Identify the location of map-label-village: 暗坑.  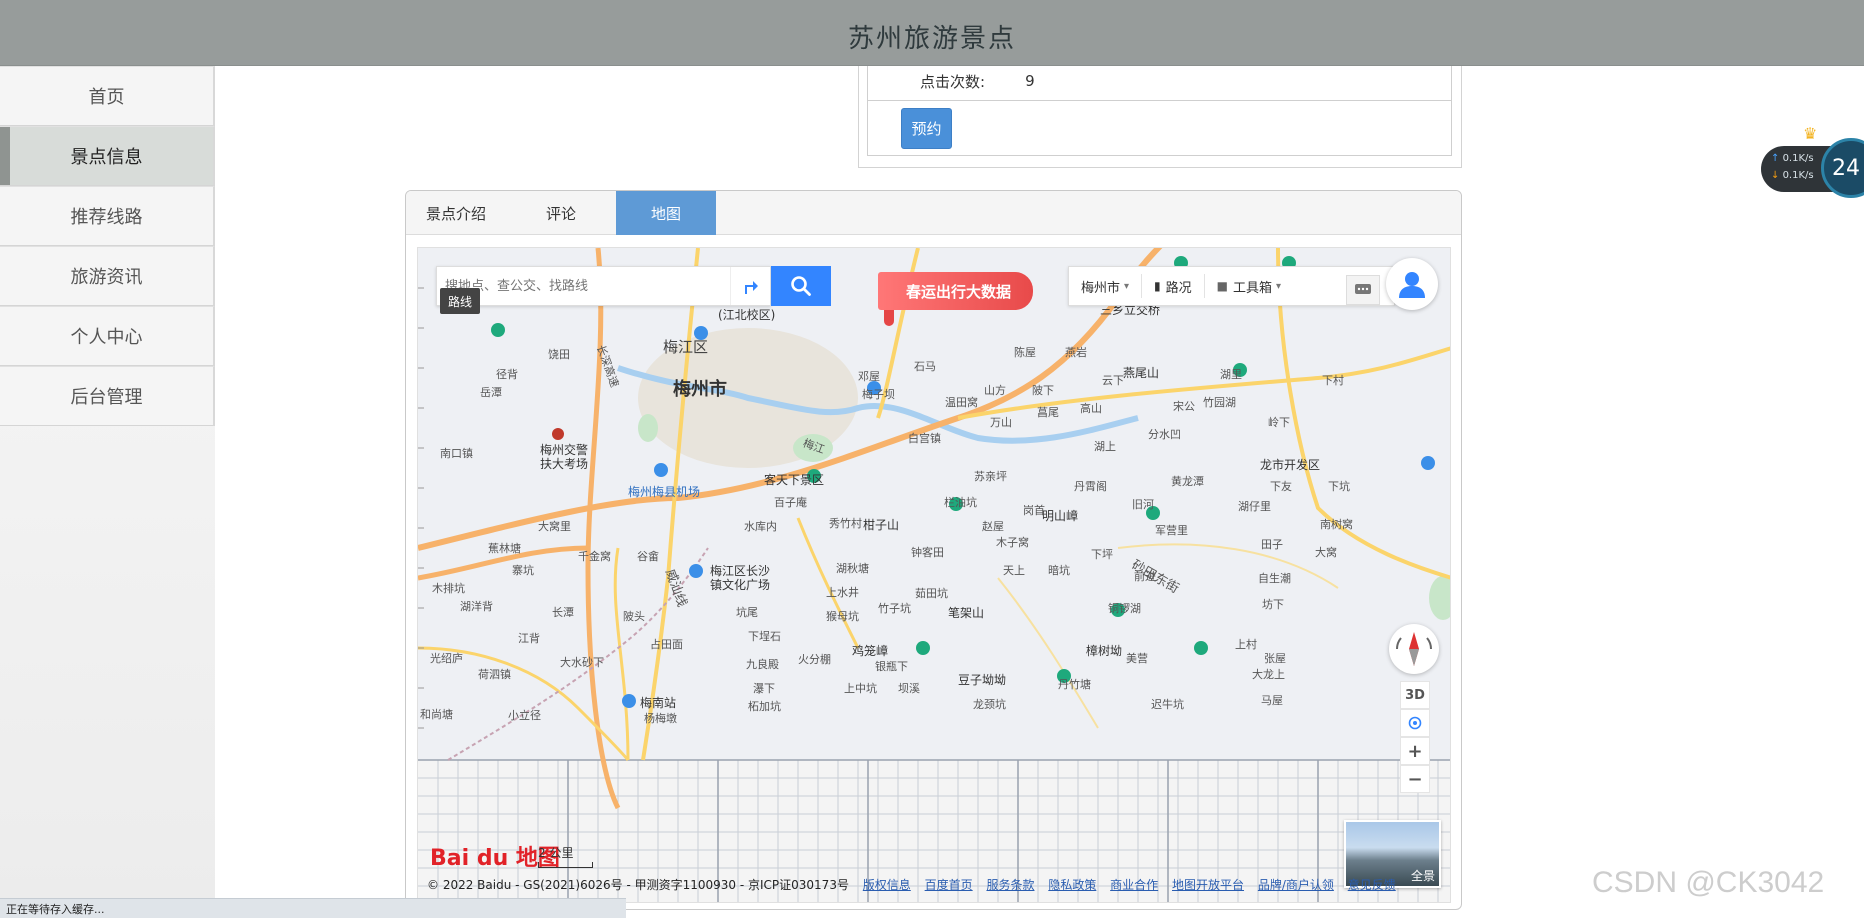
(1059, 570).